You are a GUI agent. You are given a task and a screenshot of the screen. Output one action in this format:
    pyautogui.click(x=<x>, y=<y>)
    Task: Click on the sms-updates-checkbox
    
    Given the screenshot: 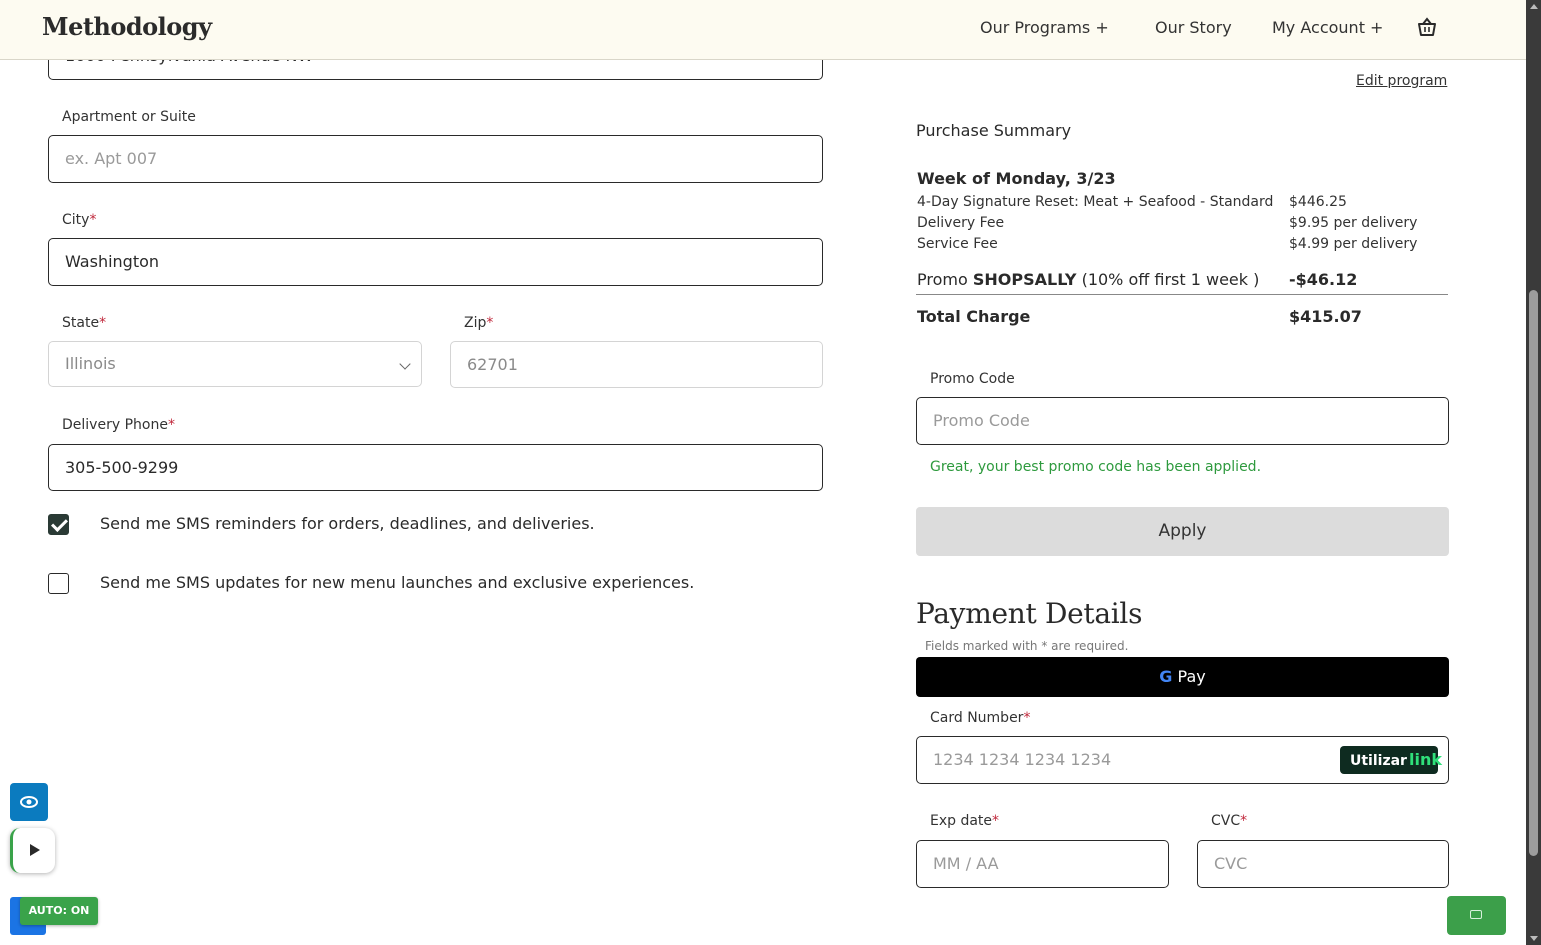 What is the action you would take?
    pyautogui.click(x=58, y=583)
    